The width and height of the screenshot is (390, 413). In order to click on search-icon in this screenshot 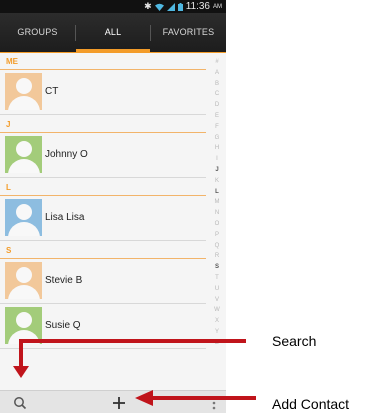, I will do `click(20, 402)`.